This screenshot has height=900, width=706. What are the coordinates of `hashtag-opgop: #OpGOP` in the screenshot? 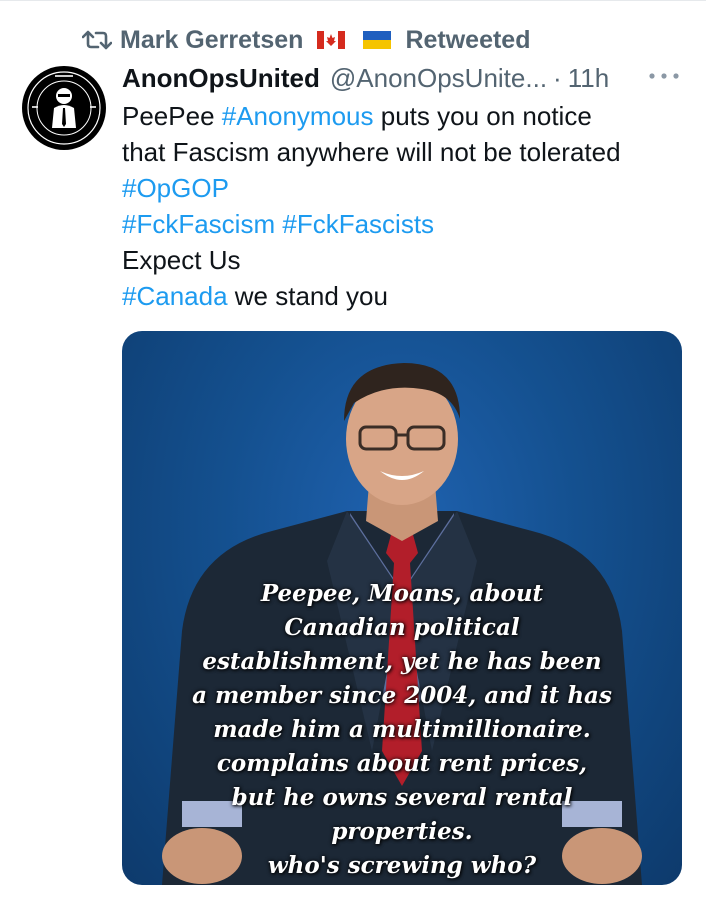 It's located at (175, 188).